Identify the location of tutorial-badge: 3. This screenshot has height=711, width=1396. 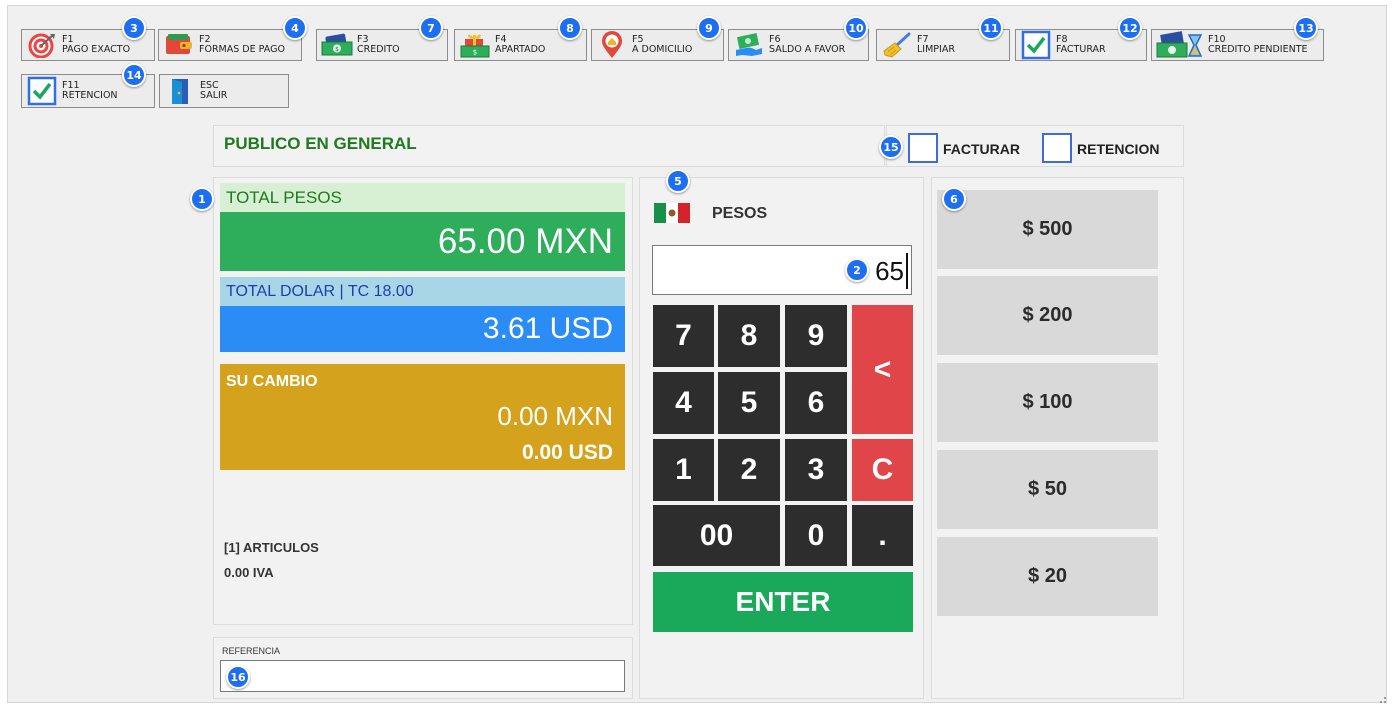
(134, 28).